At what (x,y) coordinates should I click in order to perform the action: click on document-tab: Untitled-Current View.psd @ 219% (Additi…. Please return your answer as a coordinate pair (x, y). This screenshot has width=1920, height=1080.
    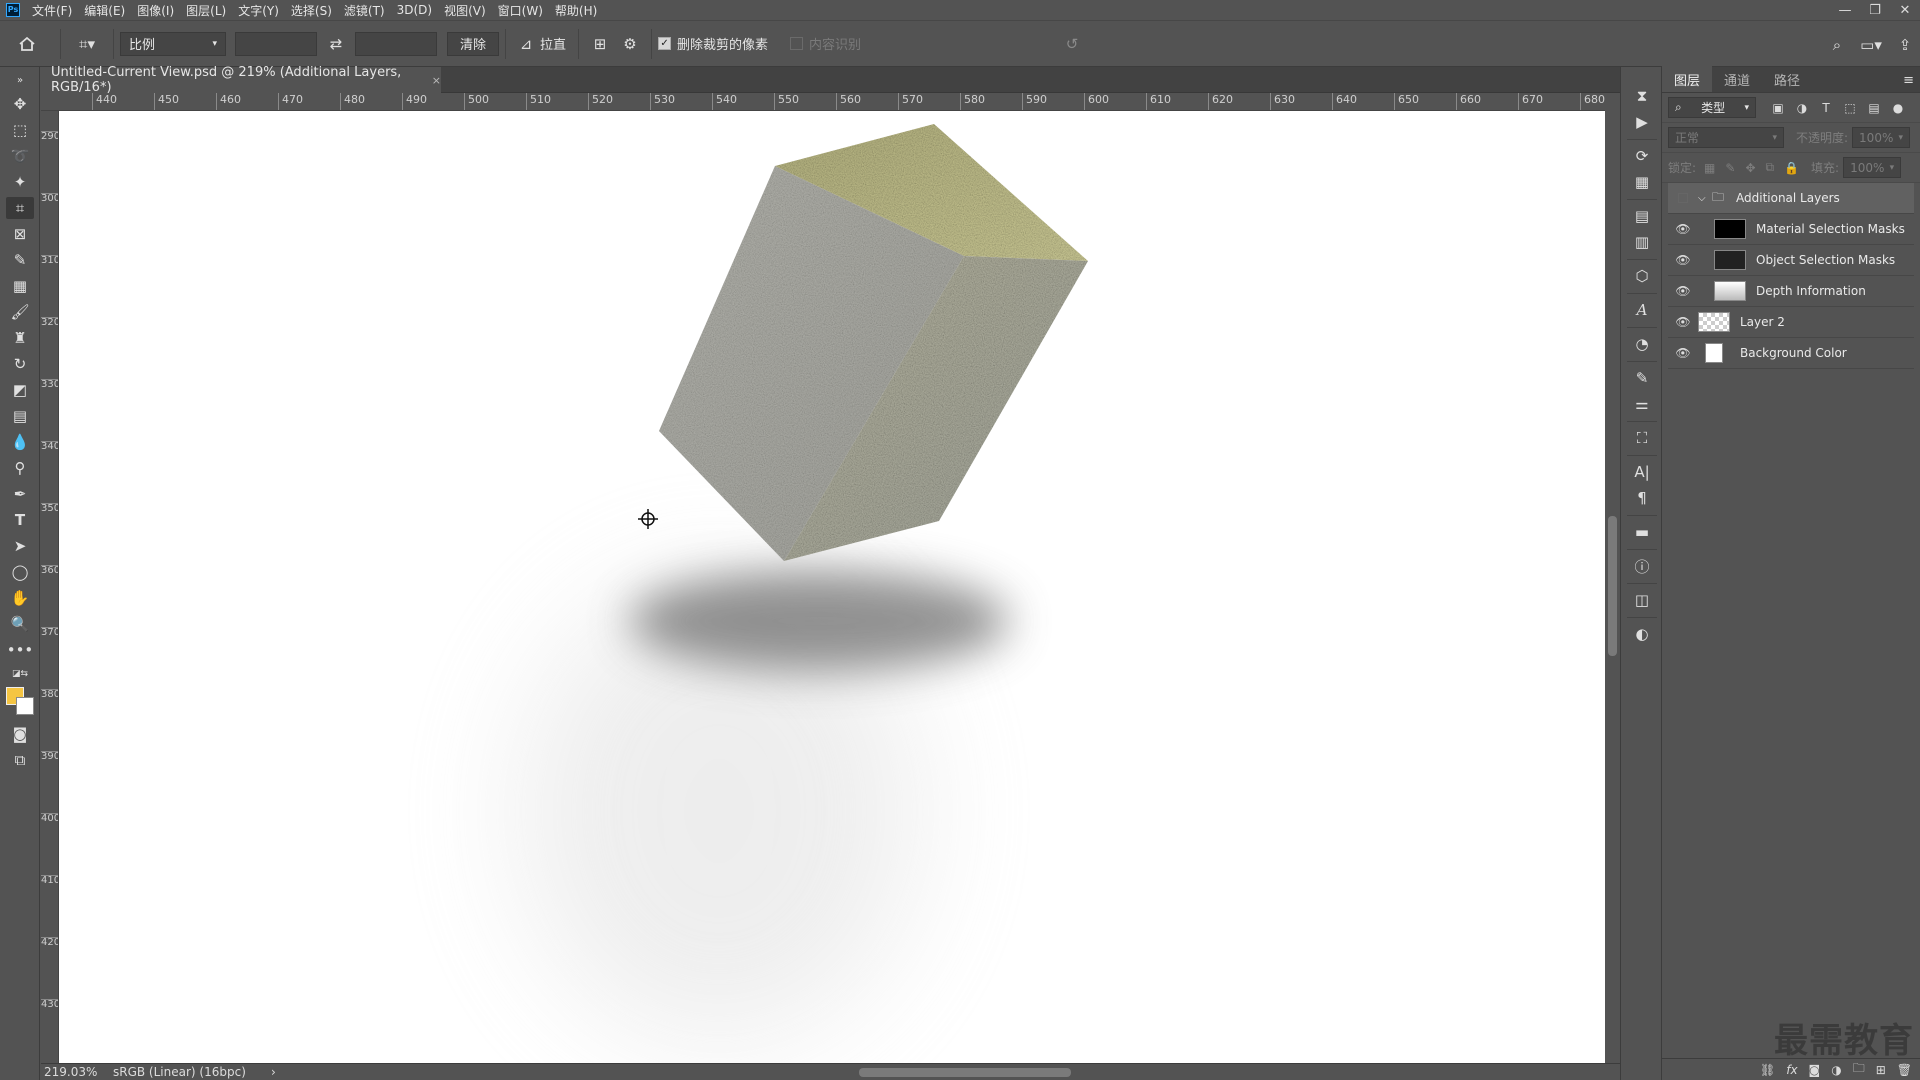
    Looking at the image, I should click on (241, 80).